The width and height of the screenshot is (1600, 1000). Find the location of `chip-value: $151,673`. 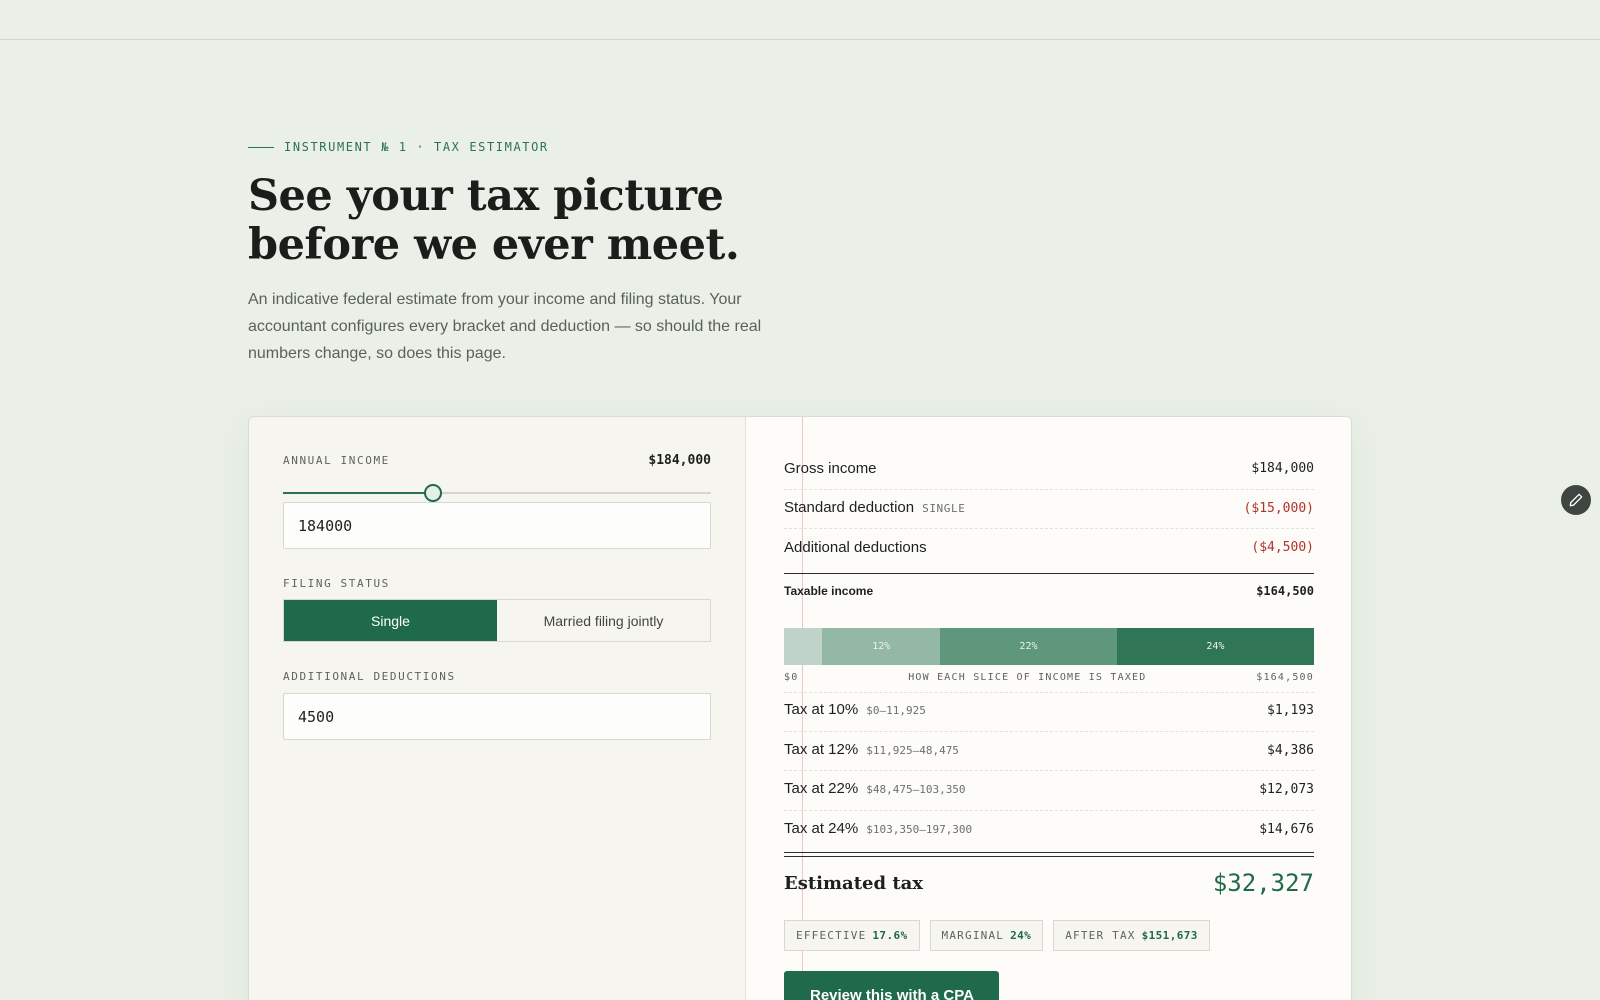

chip-value: $151,673 is located at coordinates (1169, 935).